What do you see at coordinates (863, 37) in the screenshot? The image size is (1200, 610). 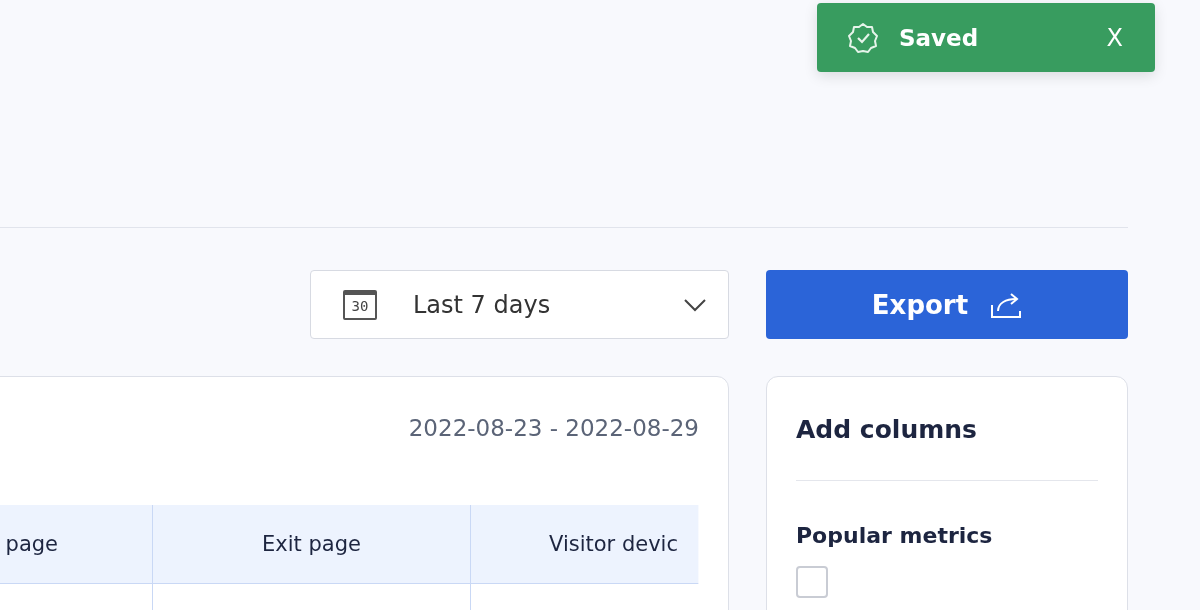 I see `check-badge-icon` at bounding box center [863, 37].